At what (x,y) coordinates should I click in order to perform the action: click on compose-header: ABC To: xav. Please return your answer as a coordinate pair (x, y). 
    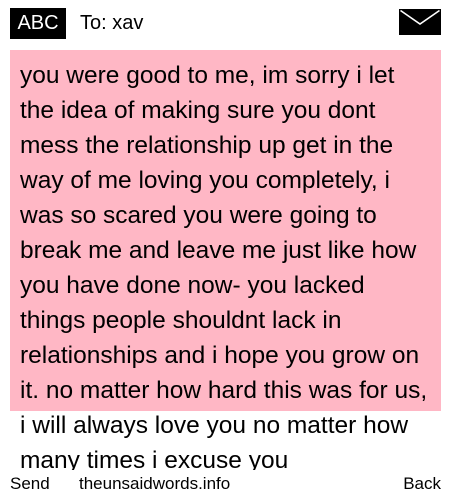
    Looking at the image, I should click on (225, 23).